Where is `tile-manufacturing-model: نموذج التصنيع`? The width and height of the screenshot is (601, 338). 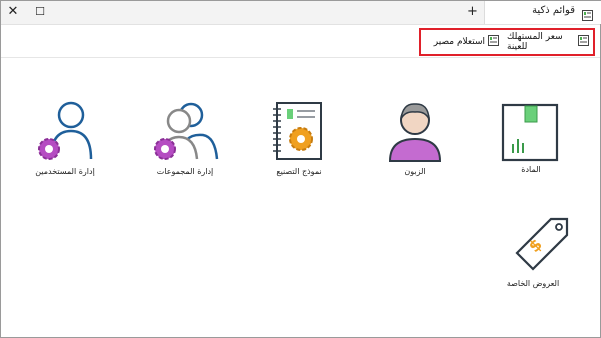
tile-manufacturing-model: نموذج التصنيع is located at coordinates (299, 137).